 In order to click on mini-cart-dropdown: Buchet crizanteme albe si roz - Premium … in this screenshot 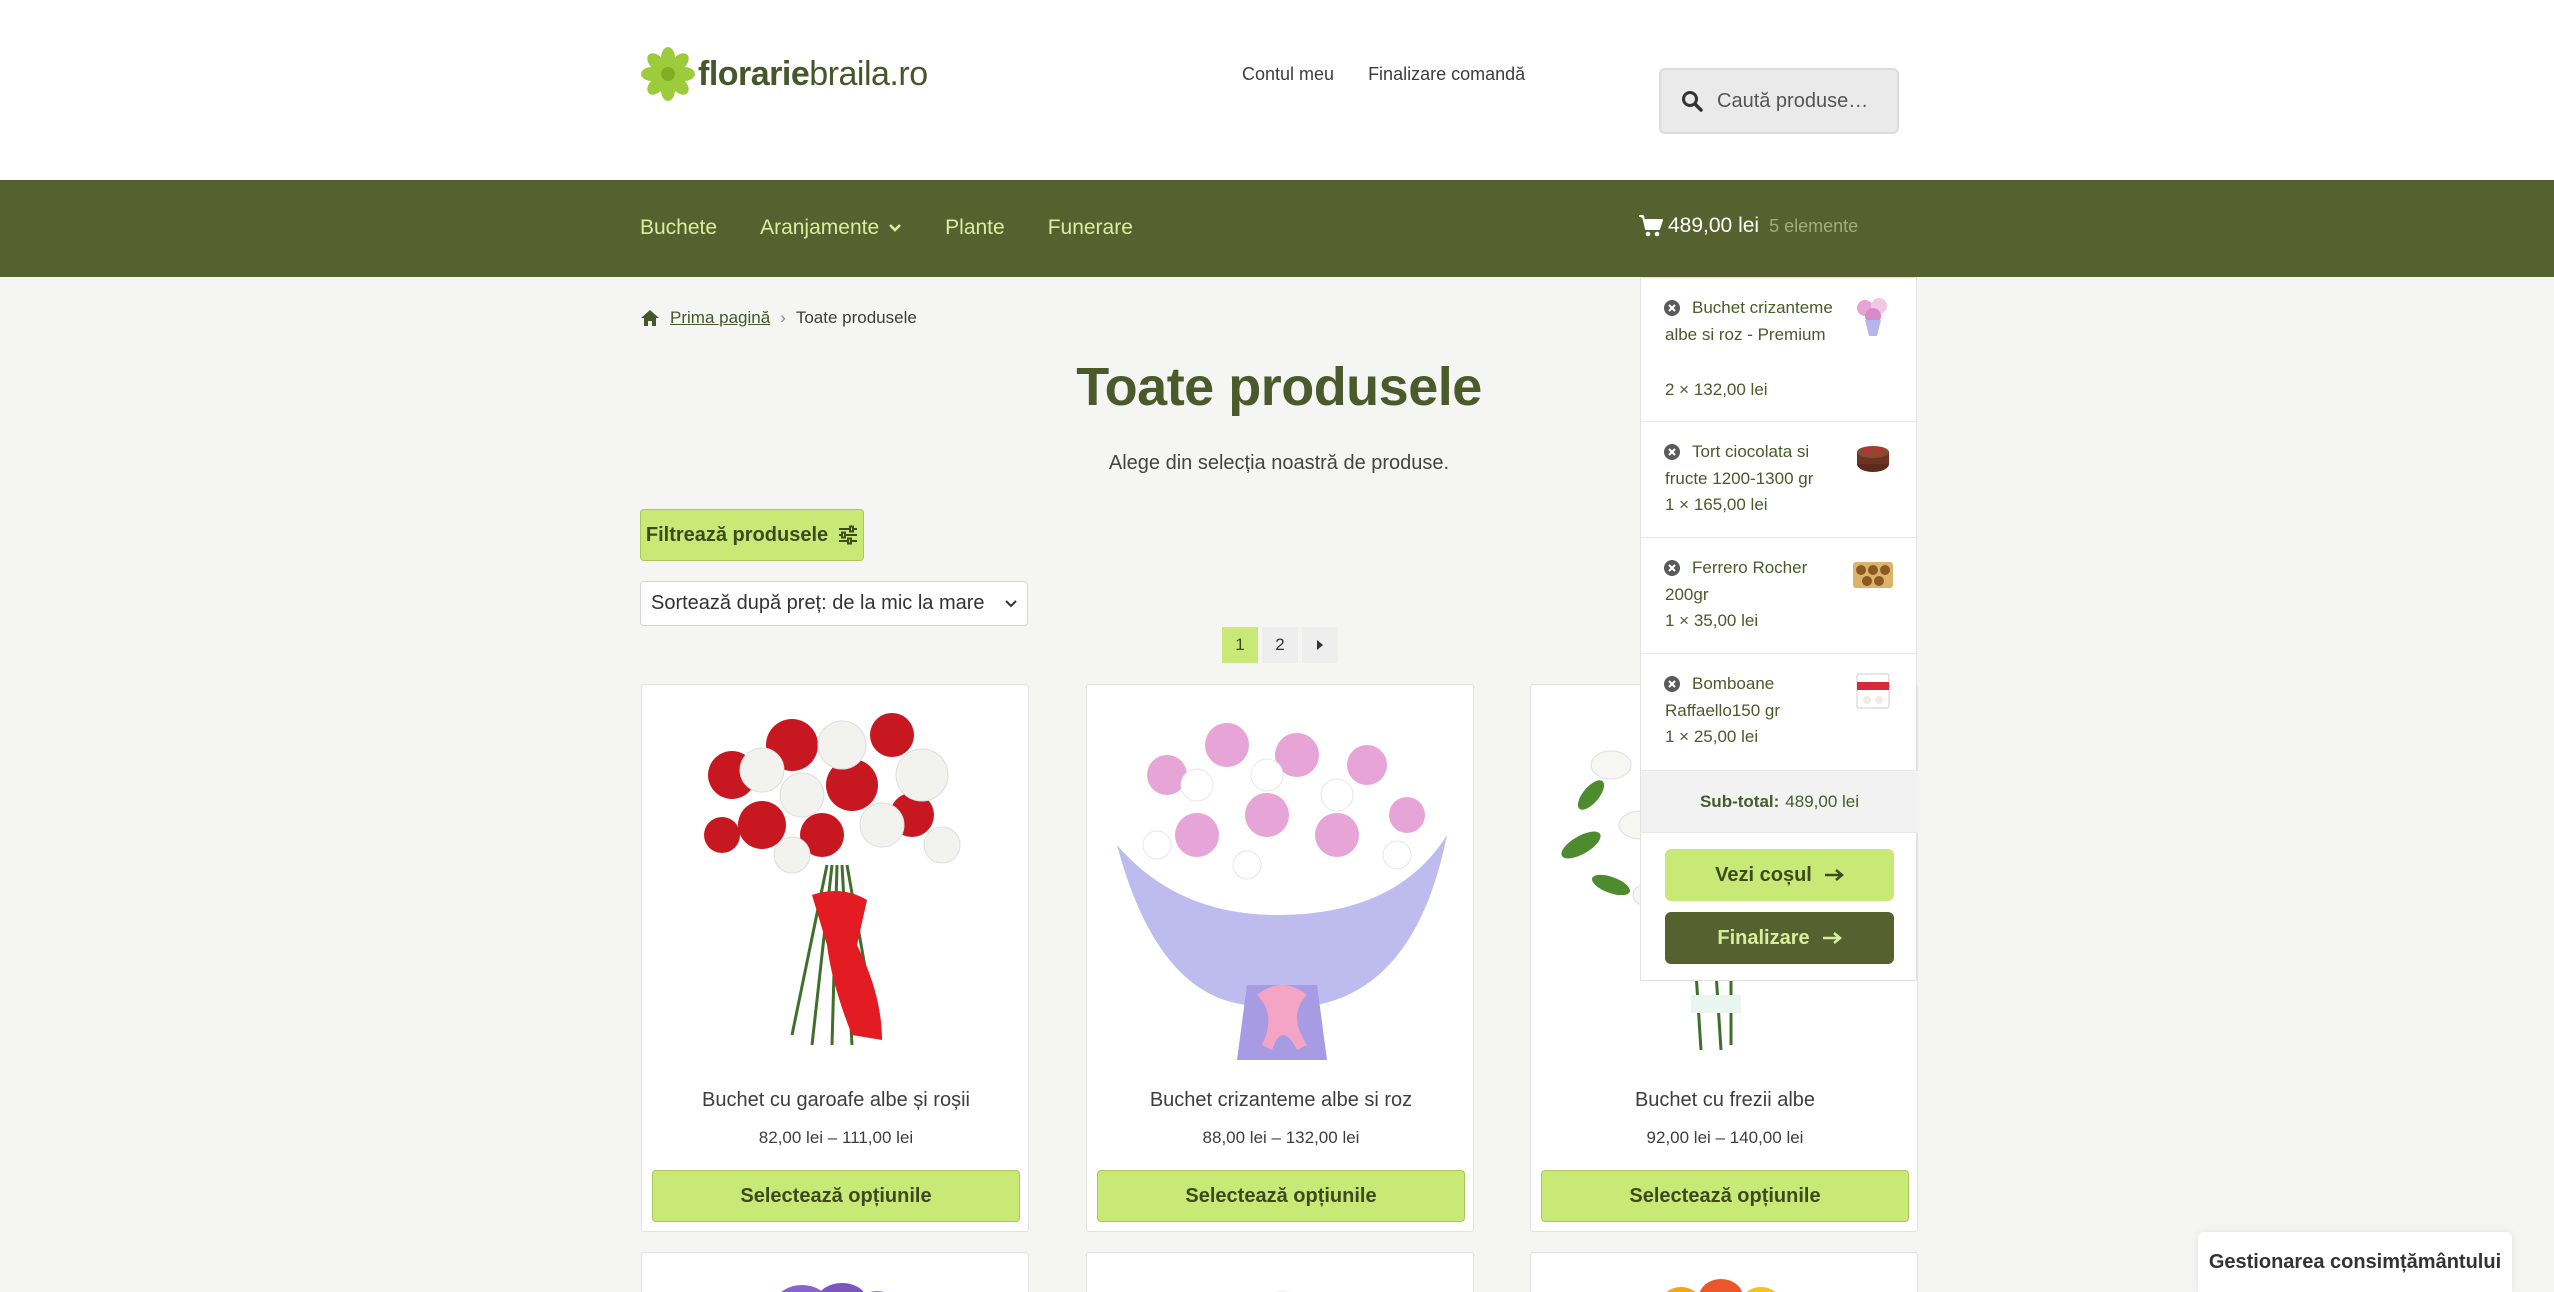, I will do `click(1779, 629)`.